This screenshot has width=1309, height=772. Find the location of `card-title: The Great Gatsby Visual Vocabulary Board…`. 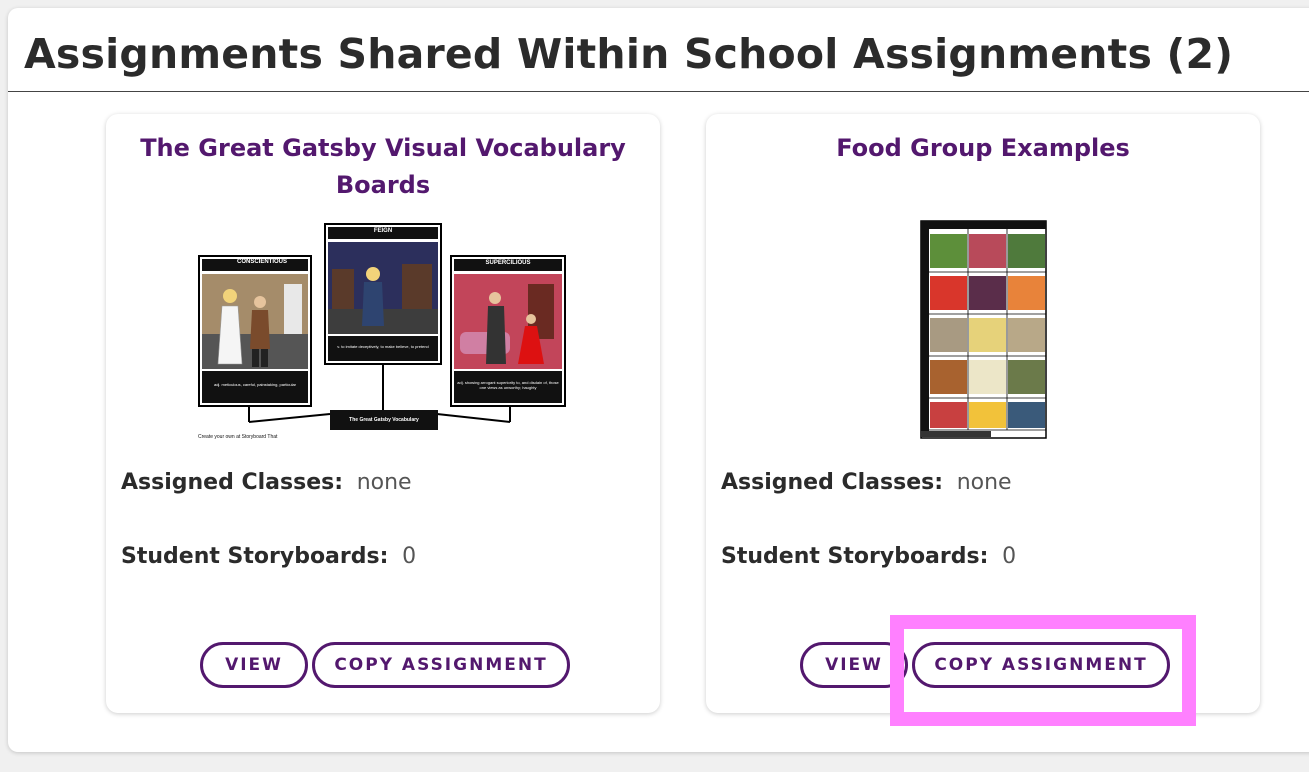

card-title: The Great Gatsby Visual Vocabulary Board… is located at coordinates (383, 166).